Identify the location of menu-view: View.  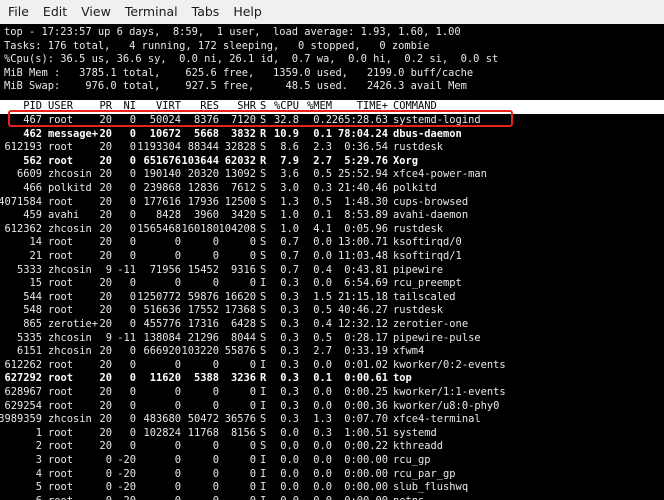
(96, 12).